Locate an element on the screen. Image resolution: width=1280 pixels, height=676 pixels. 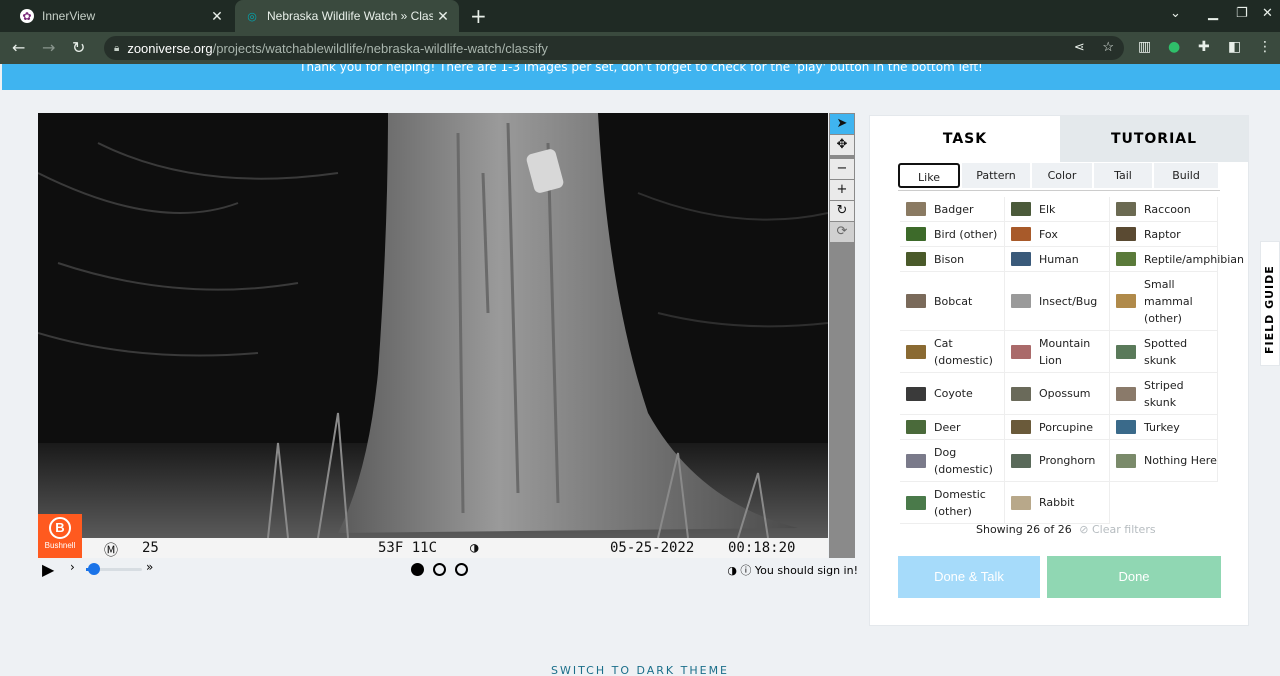
species-label: Spotted skunk is located at coordinates (1166, 351).